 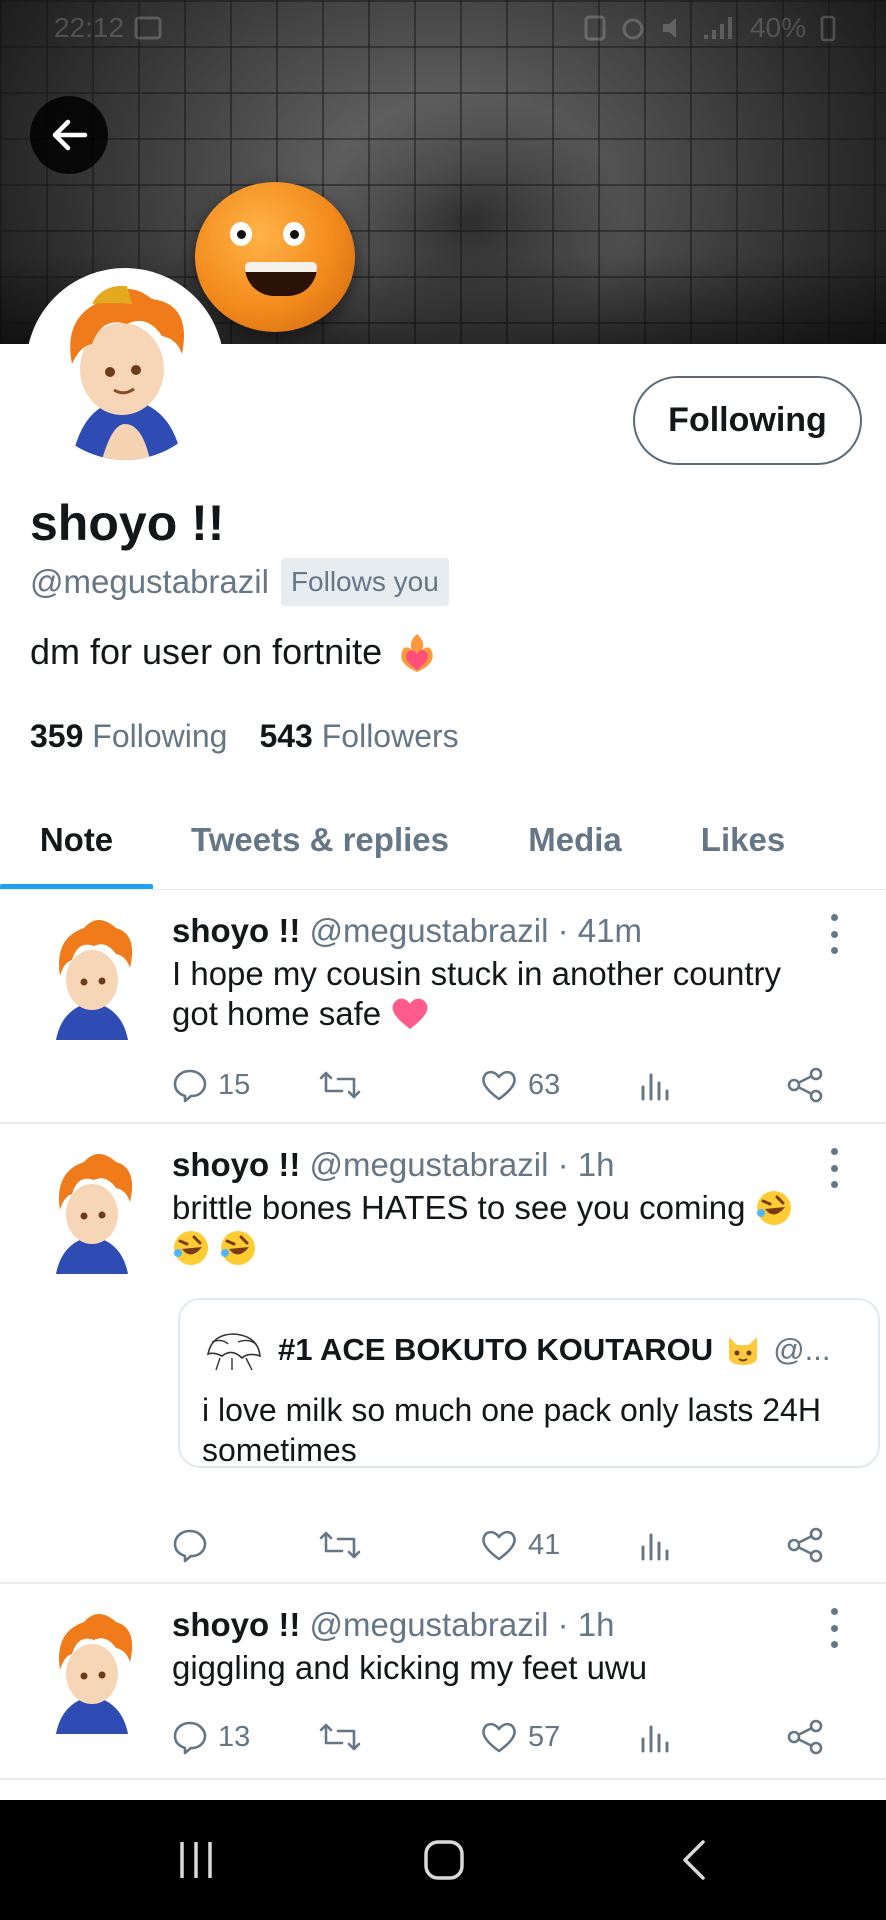 I want to click on followers-count-link: 543 Followers, so click(x=358, y=736).